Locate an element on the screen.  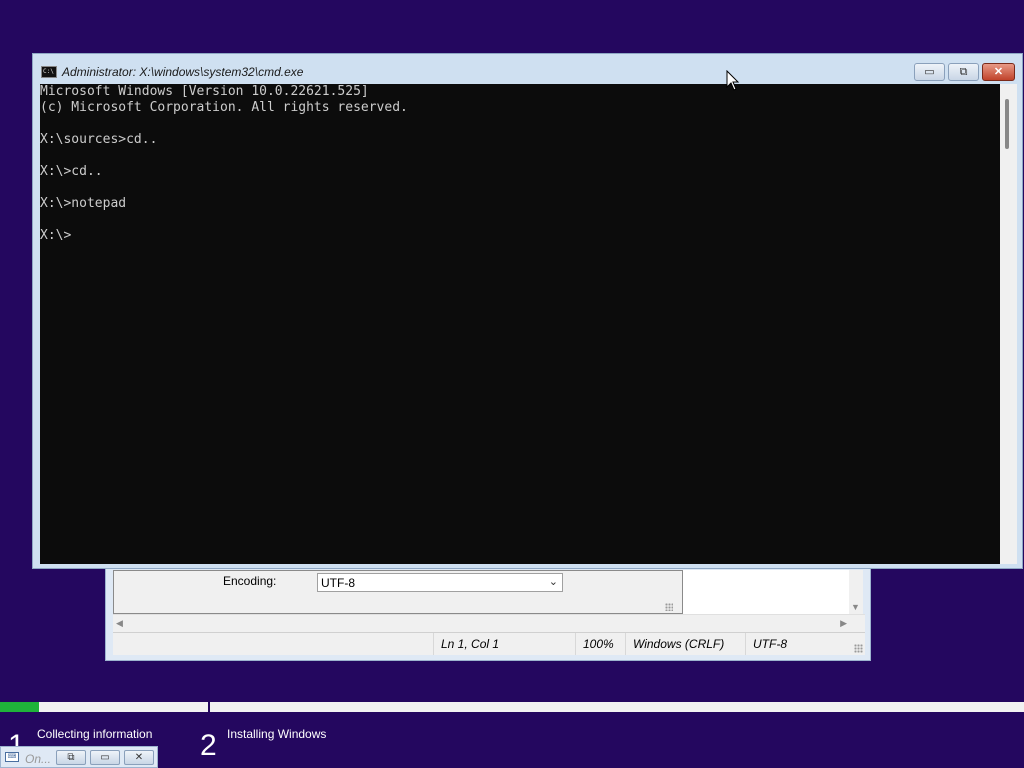
cmd-app-icon: C:\ is located at coordinates (49, 72).